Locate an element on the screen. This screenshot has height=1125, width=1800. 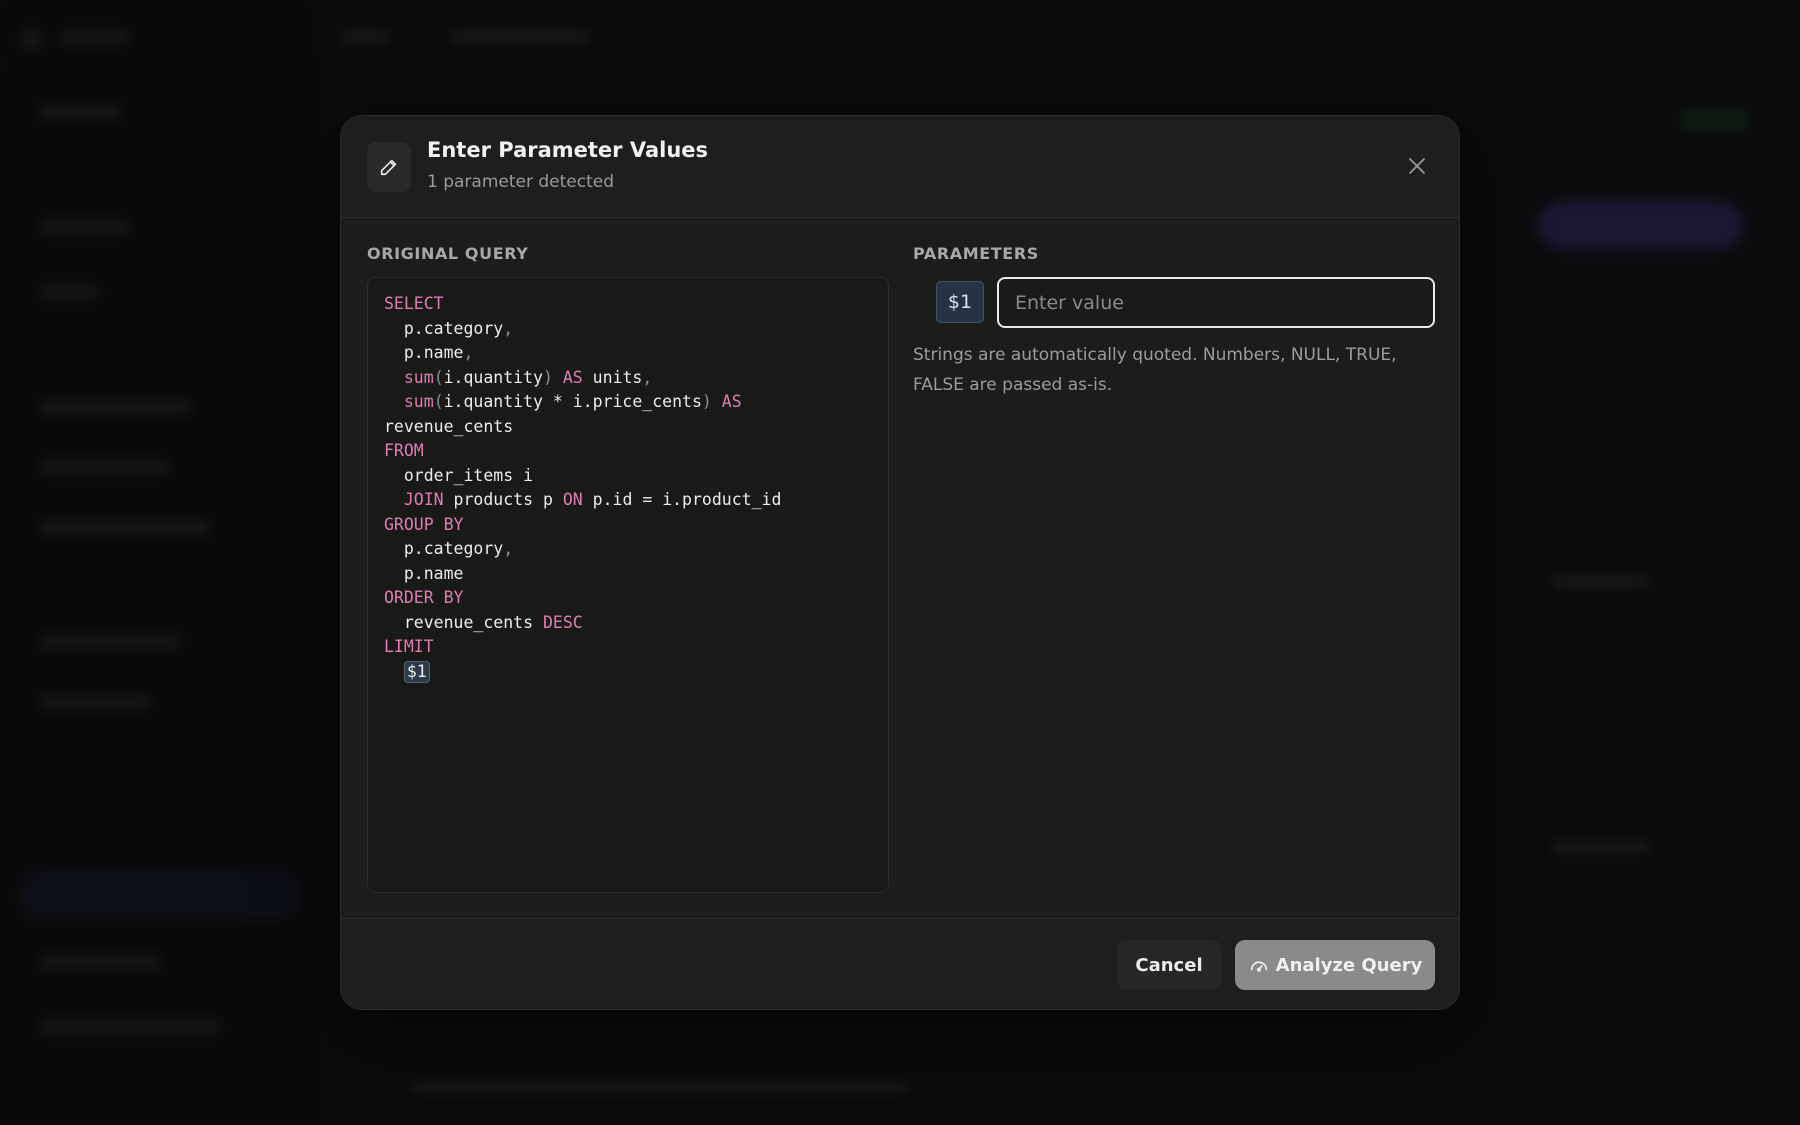
analyze-query-button: Analyze Query is located at coordinates (1335, 965).